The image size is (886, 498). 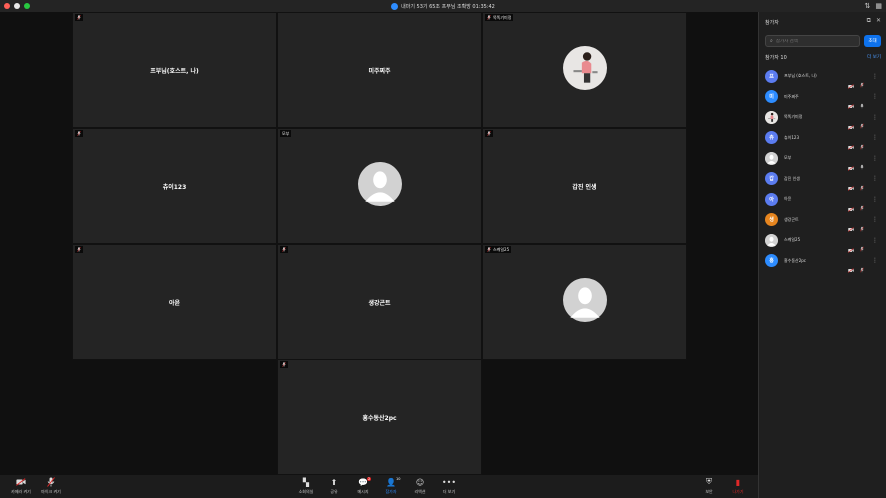 What do you see at coordinates (174, 186) in the screenshot?
I see `video-tile: 츄이123` at bounding box center [174, 186].